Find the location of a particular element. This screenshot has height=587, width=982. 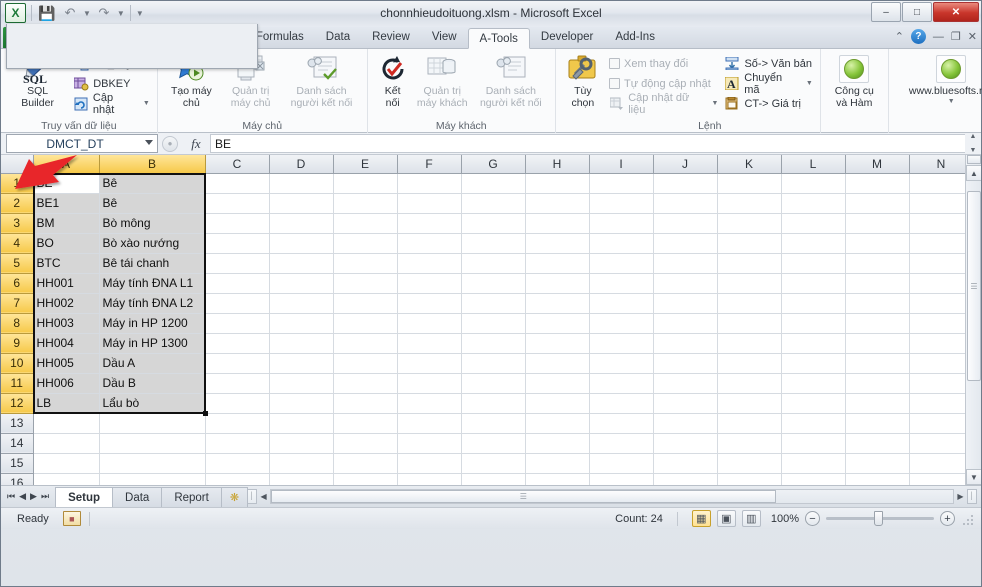

cell-L10 is located at coordinates (813, 363).